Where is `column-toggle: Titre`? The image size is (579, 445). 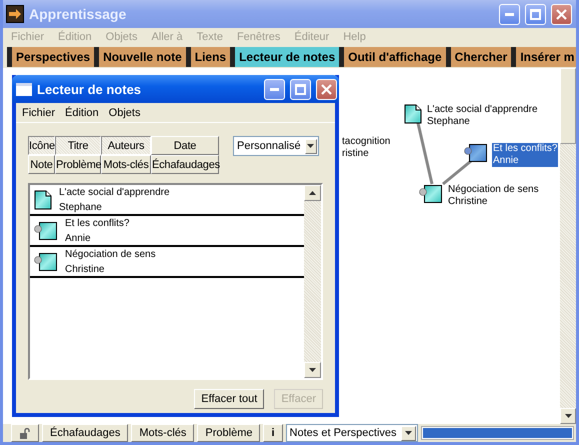
column-toggle: Titre is located at coordinates (78, 145).